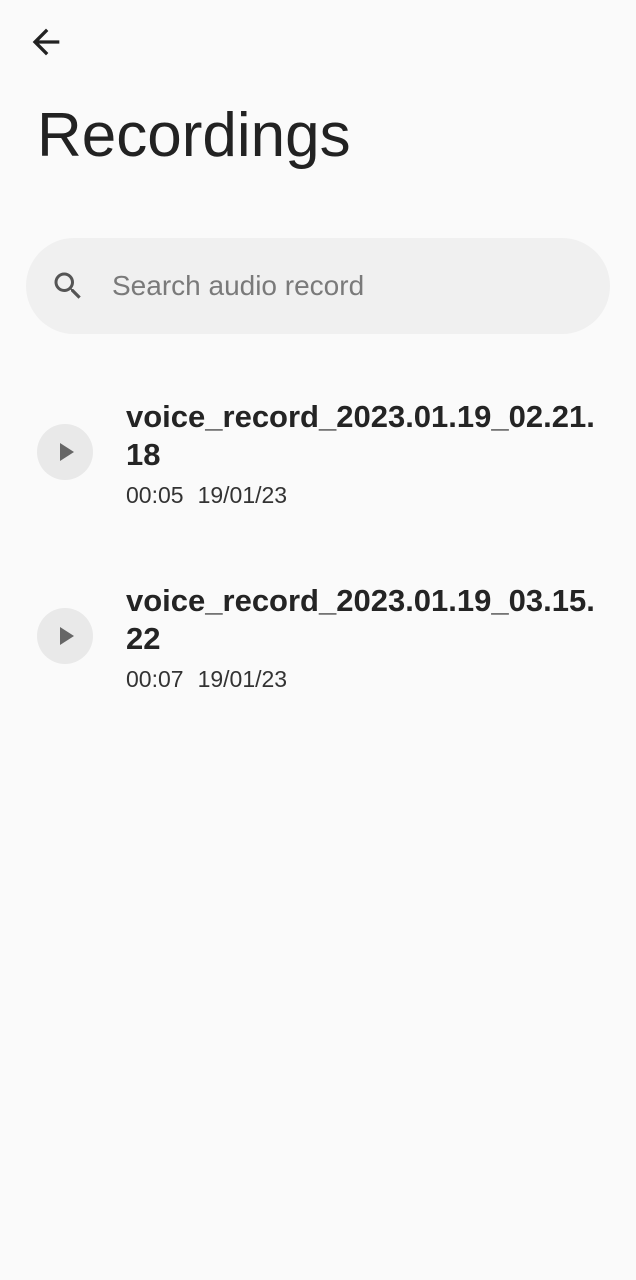 The height and width of the screenshot is (1280, 636). I want to click on recording-duration: 00:07, so click(155, 679).